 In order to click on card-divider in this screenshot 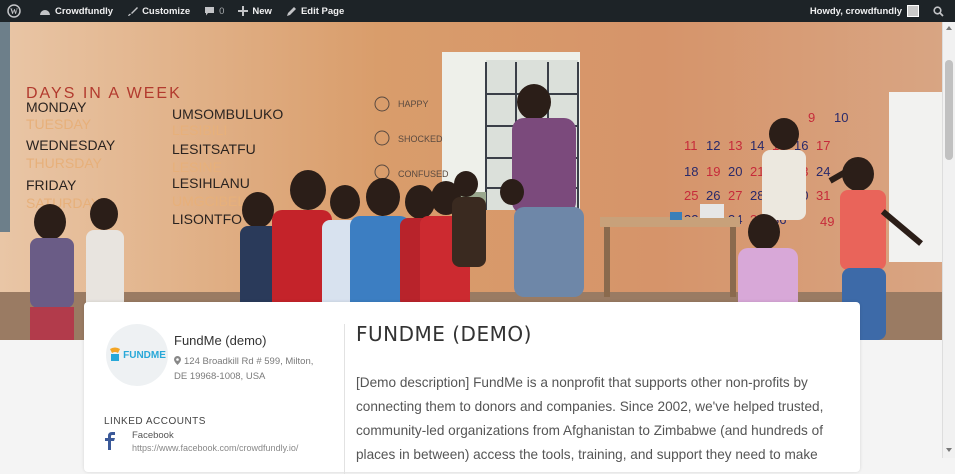, I will do `click(344, 399)`.